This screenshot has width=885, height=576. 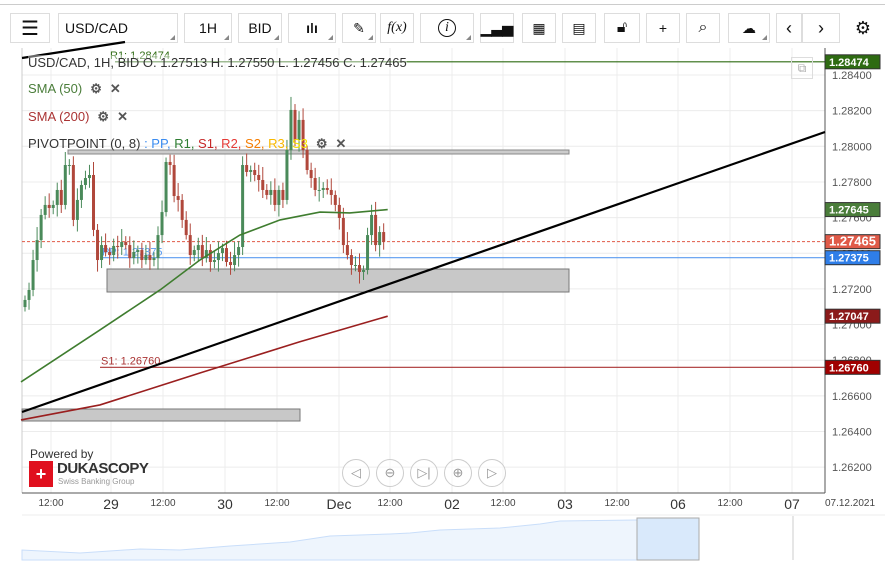 What do you see at coordinates (103, 468) in the screenshot?
I see `brand-name: DUKASCOPY` at bounding box center [103, 468].